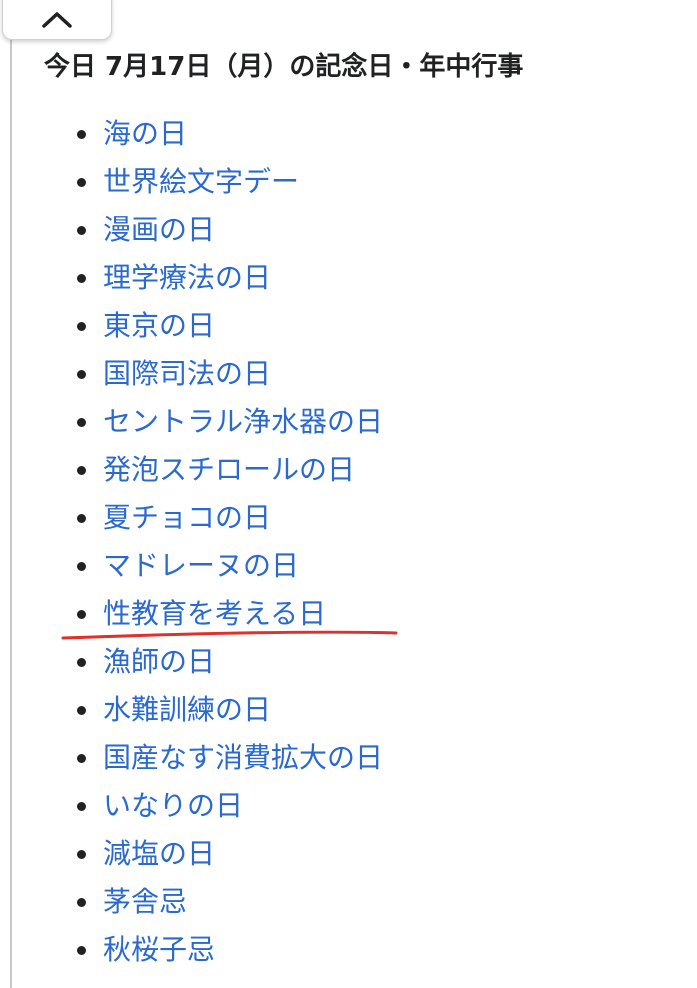 This screenshot has width=697, height=988. I want to click on section-left-border, so click(11, 494).